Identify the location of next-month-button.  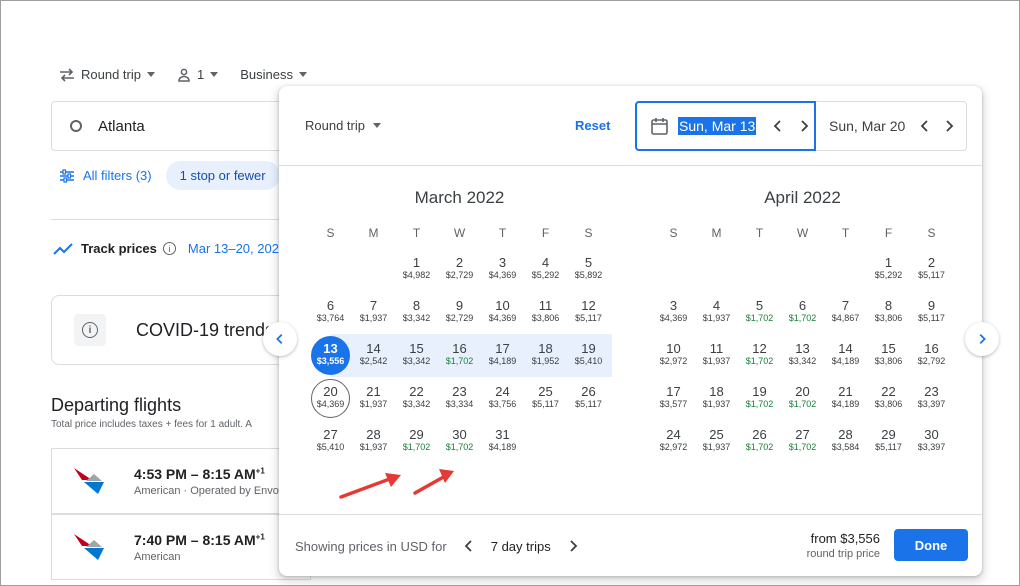
(982, 339).